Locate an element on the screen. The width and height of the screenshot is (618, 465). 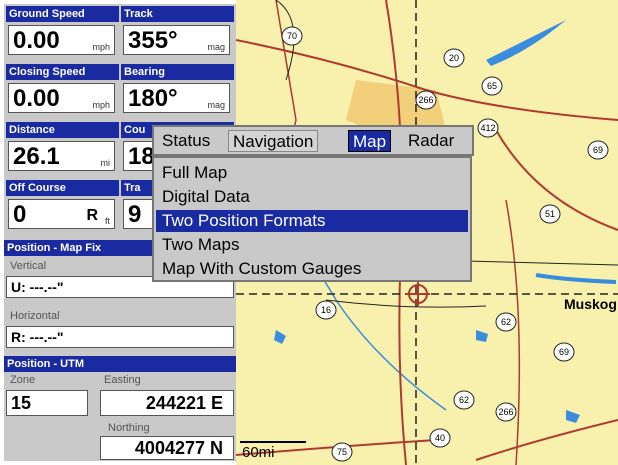
closing-speed-gauge: Closing Speed 0.00 mph is located at coordinates (62, 90).